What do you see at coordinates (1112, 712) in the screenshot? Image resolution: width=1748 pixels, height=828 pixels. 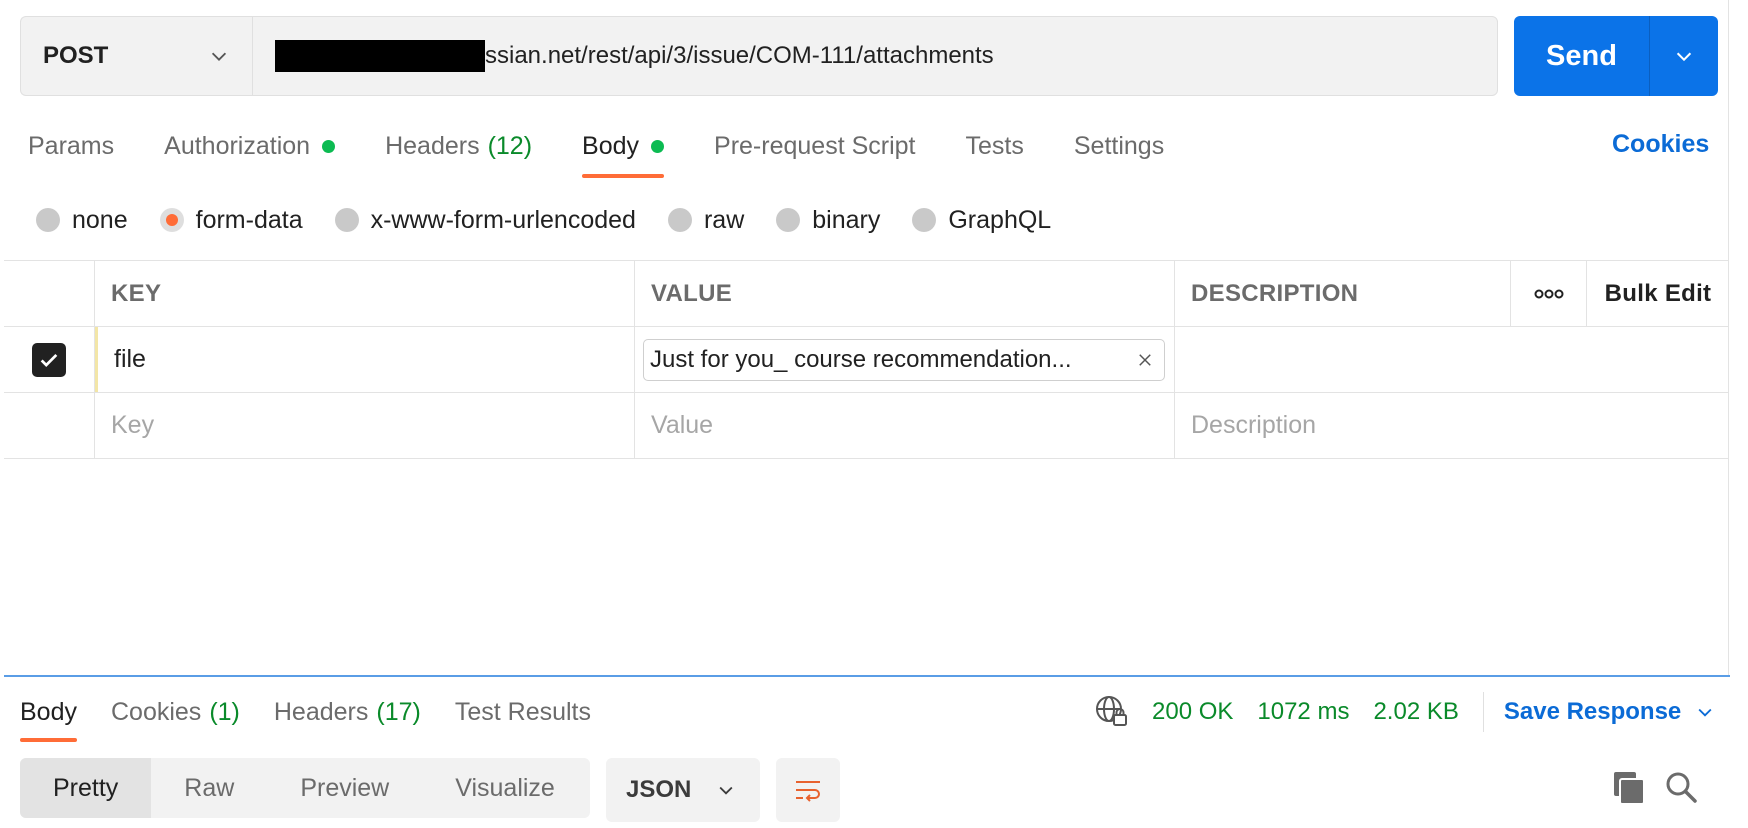 I see `globe-lock-icon` at bounding box center [1112, 712].